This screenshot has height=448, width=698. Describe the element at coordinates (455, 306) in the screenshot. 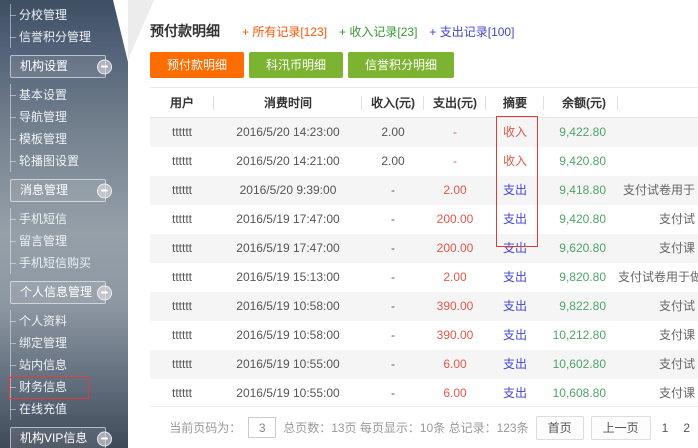

I see `cell-expense: 390.00` at that location.